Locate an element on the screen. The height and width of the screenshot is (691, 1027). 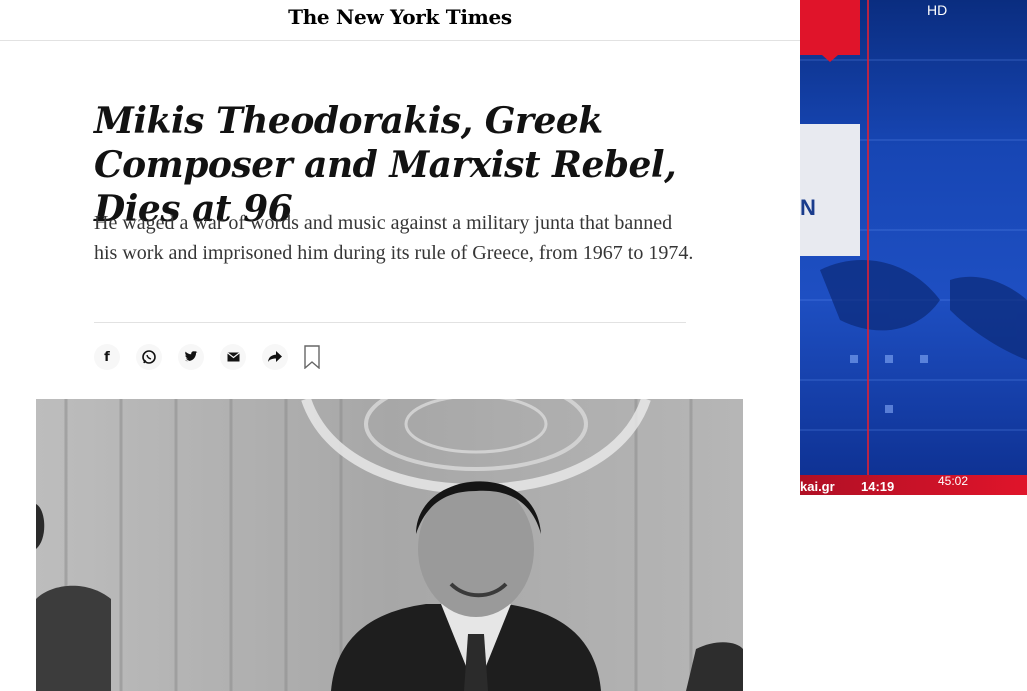
masthead: The New York Times is located at coordinates (400, 20).